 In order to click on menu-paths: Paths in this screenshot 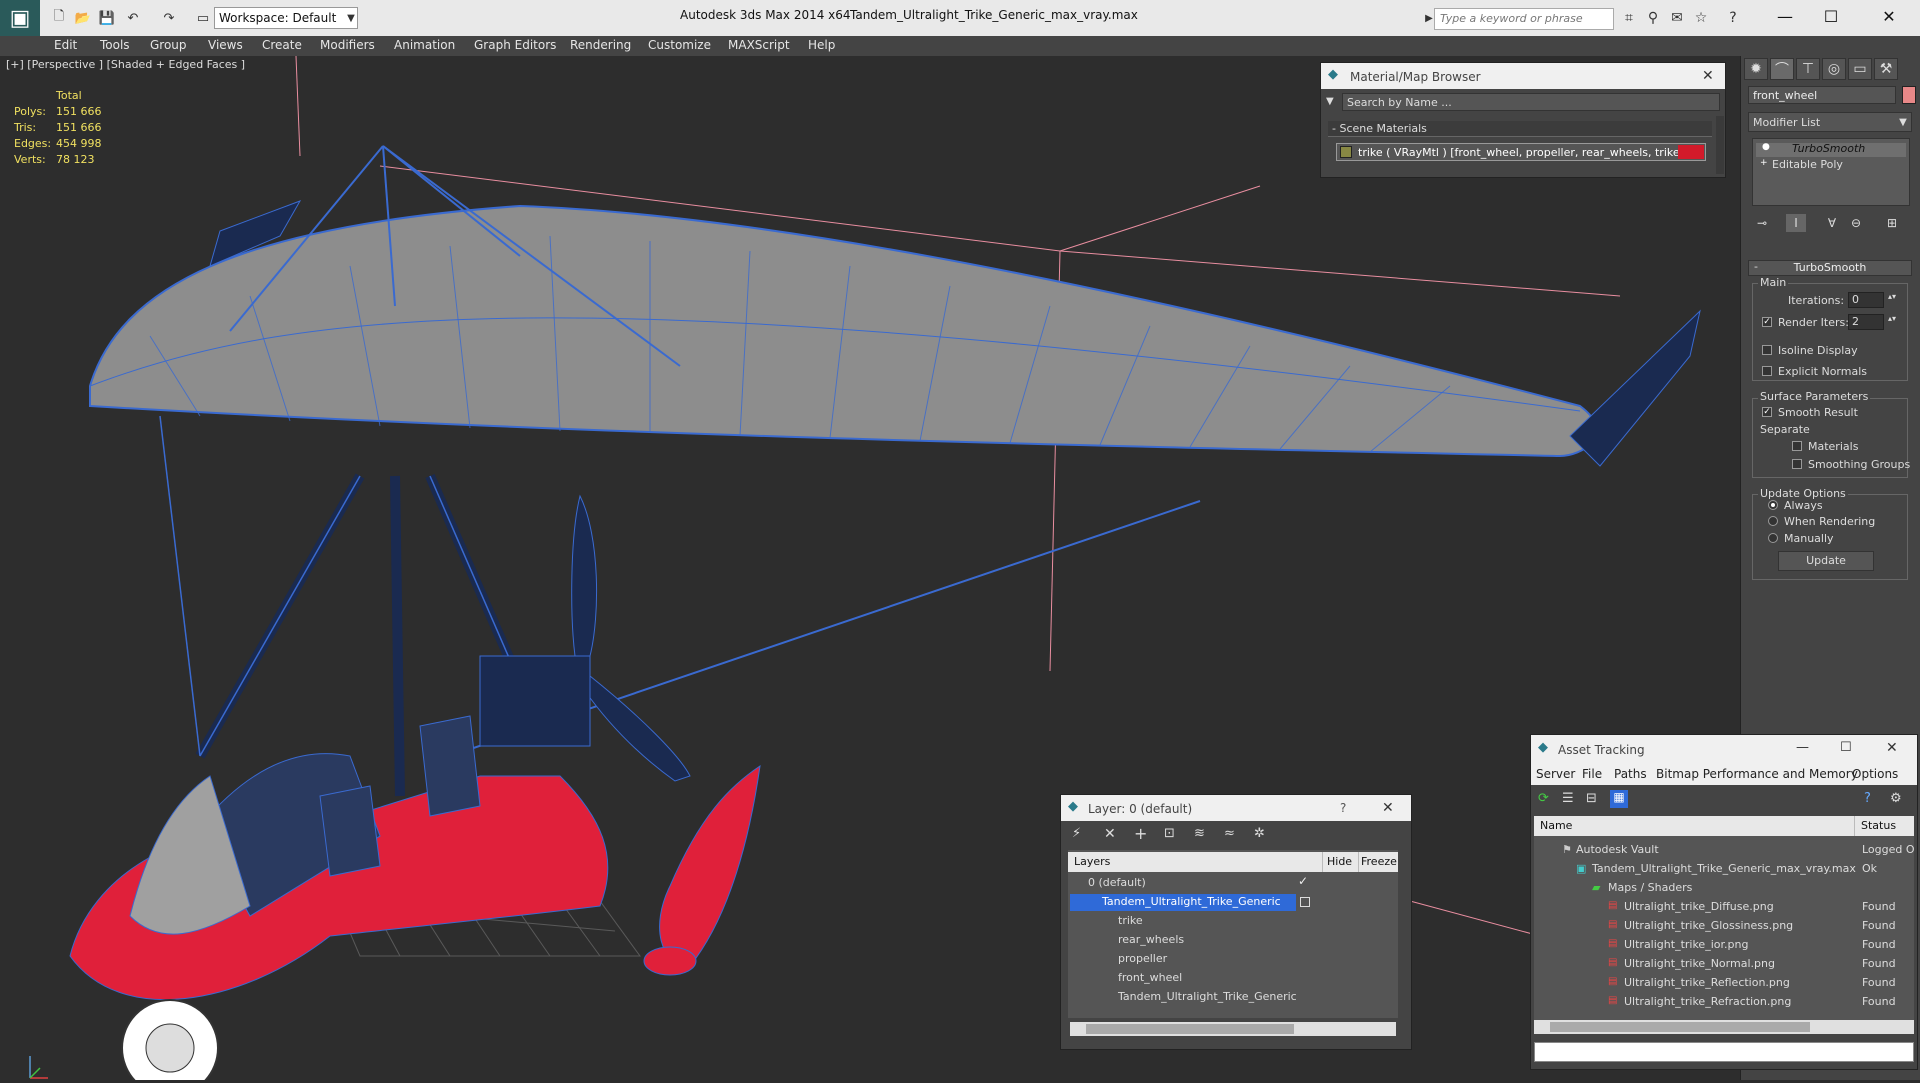, I will do `click(1630, 774)`.